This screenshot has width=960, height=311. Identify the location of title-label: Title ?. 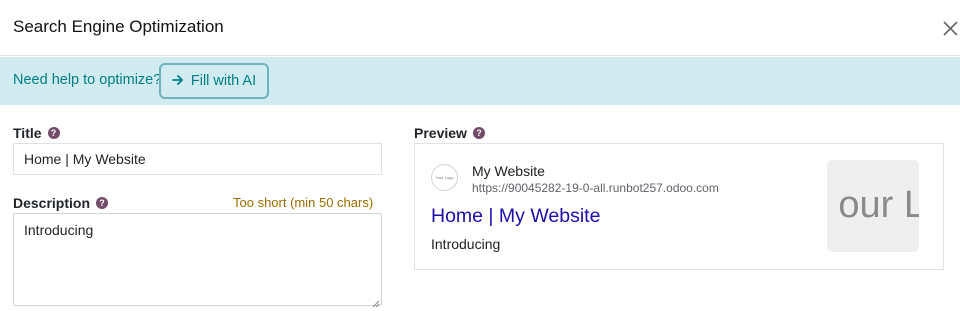
(36, 133).